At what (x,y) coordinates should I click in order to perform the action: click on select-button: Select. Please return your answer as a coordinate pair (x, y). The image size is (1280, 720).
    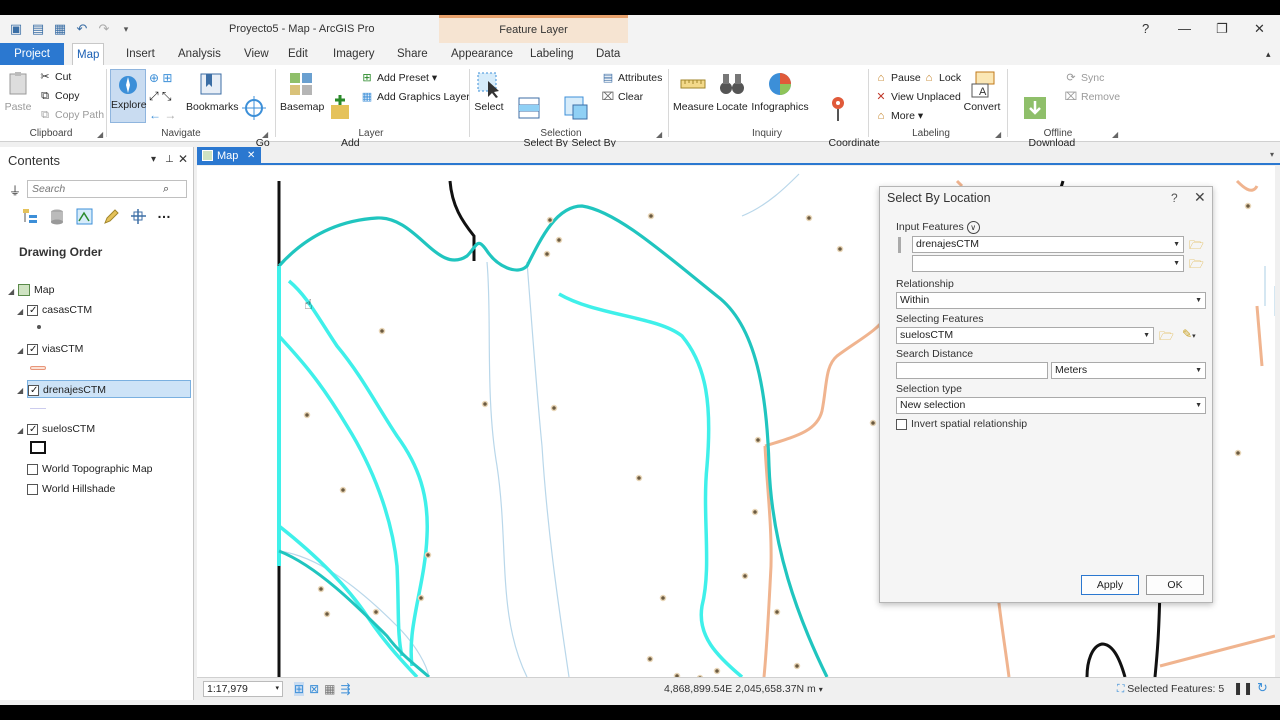
    Looking at the image, I should click on (489, 91).